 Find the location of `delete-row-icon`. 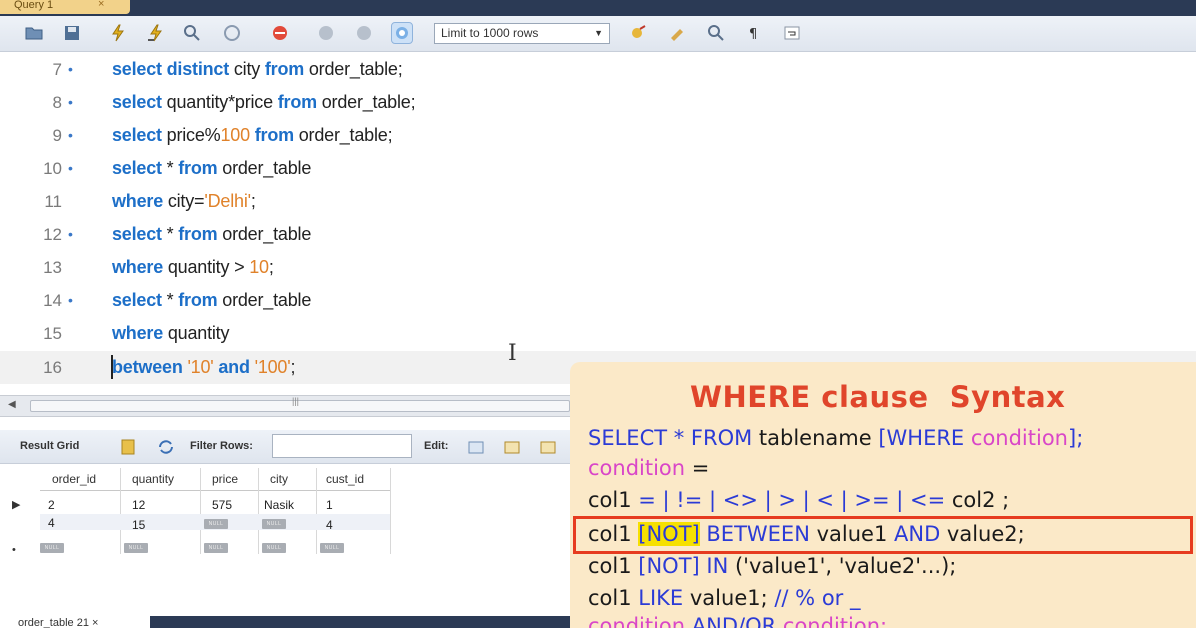

delete-row-icon is located at coordinates (548, 447).